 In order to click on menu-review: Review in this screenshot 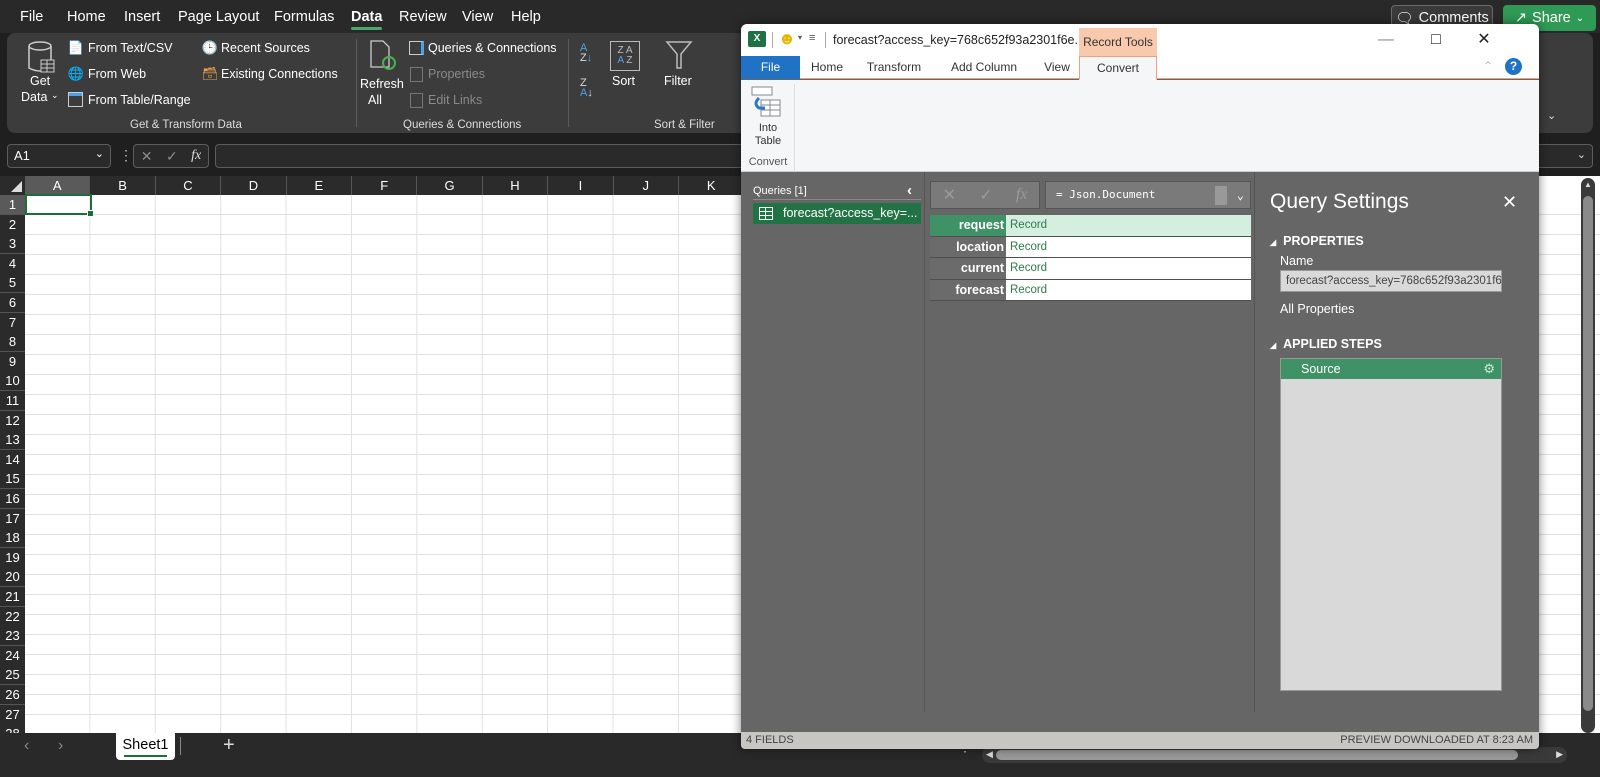, I will do `click(423, 17)`.